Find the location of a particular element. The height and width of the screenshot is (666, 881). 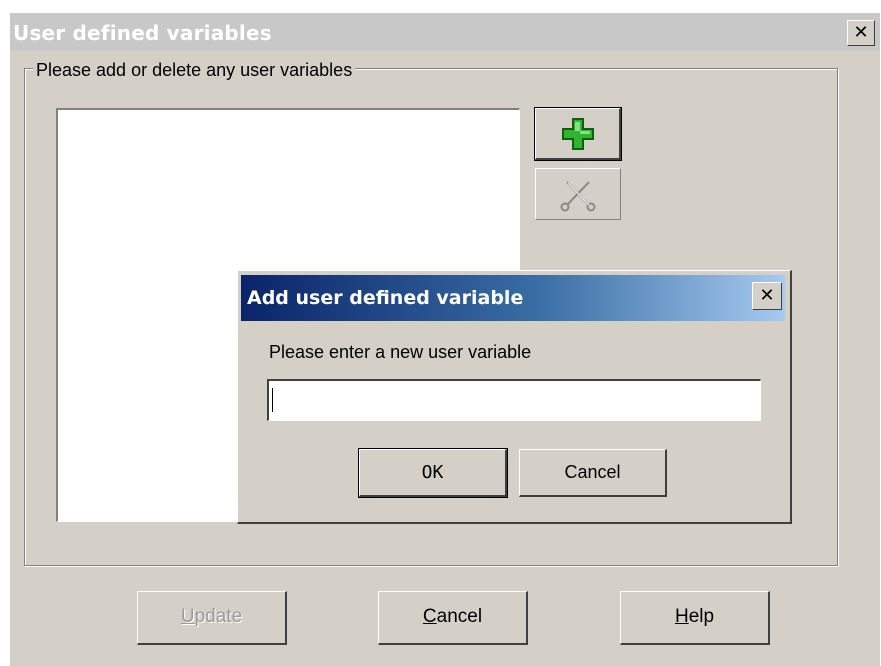

add-variable-button is located at coordinates (578, 134).